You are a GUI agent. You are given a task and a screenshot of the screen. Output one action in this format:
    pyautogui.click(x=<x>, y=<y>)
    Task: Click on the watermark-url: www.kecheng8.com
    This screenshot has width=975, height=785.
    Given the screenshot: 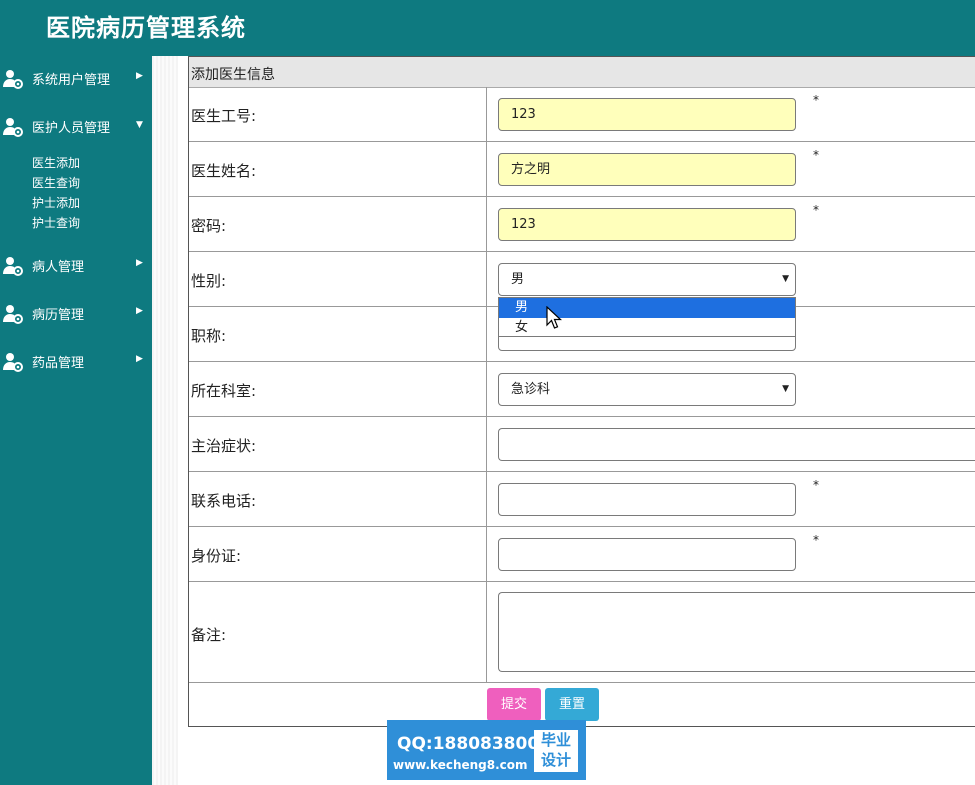 What is the action you would take?
    pyautogui.click(x=460, y=765)
    